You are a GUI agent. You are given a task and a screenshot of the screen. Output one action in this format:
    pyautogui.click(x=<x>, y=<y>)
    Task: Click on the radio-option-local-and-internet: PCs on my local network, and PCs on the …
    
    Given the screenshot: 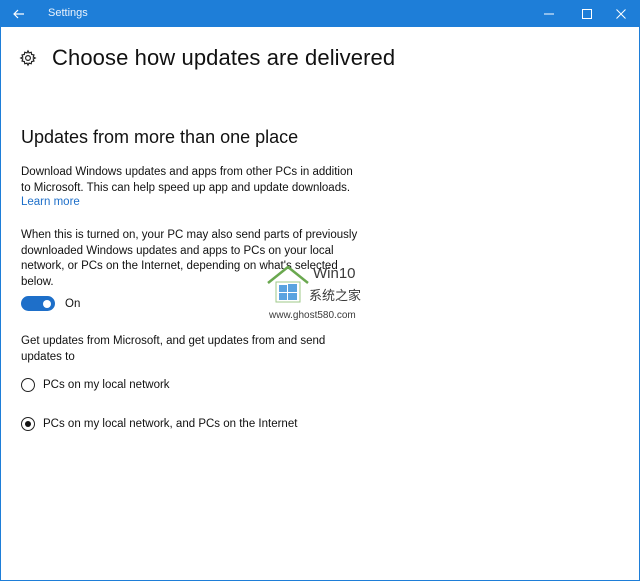 What is the action you would take?
    pyautogui.click(x=159, y=424)
    